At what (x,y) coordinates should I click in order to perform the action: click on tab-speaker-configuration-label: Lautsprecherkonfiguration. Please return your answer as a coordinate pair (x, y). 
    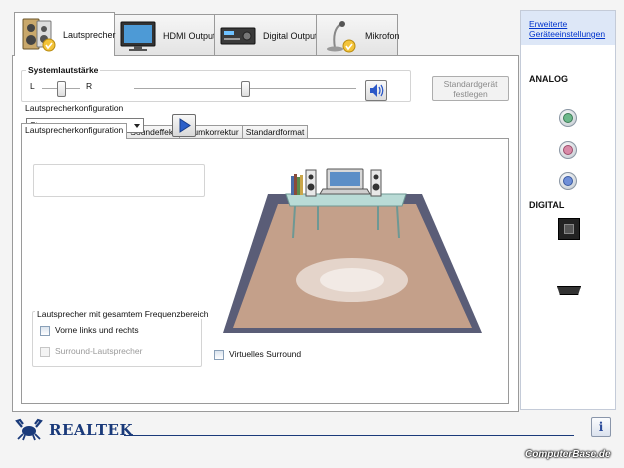
    Looking at the image, I should click on (74, 130).